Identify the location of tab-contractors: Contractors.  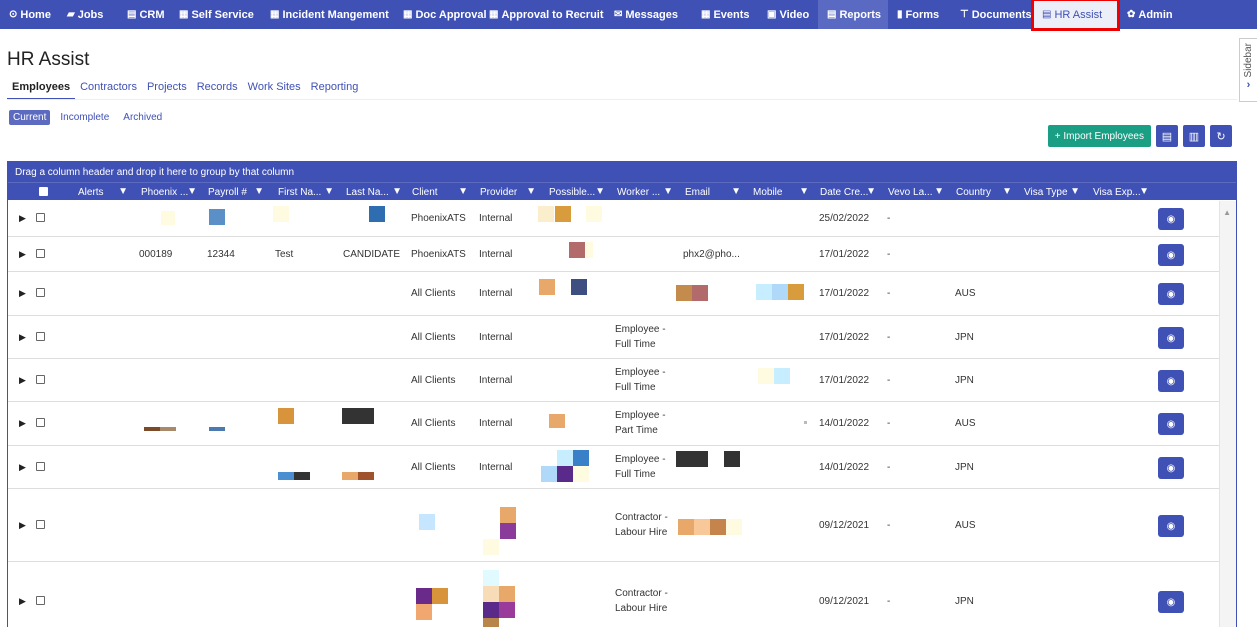
(108, 90).